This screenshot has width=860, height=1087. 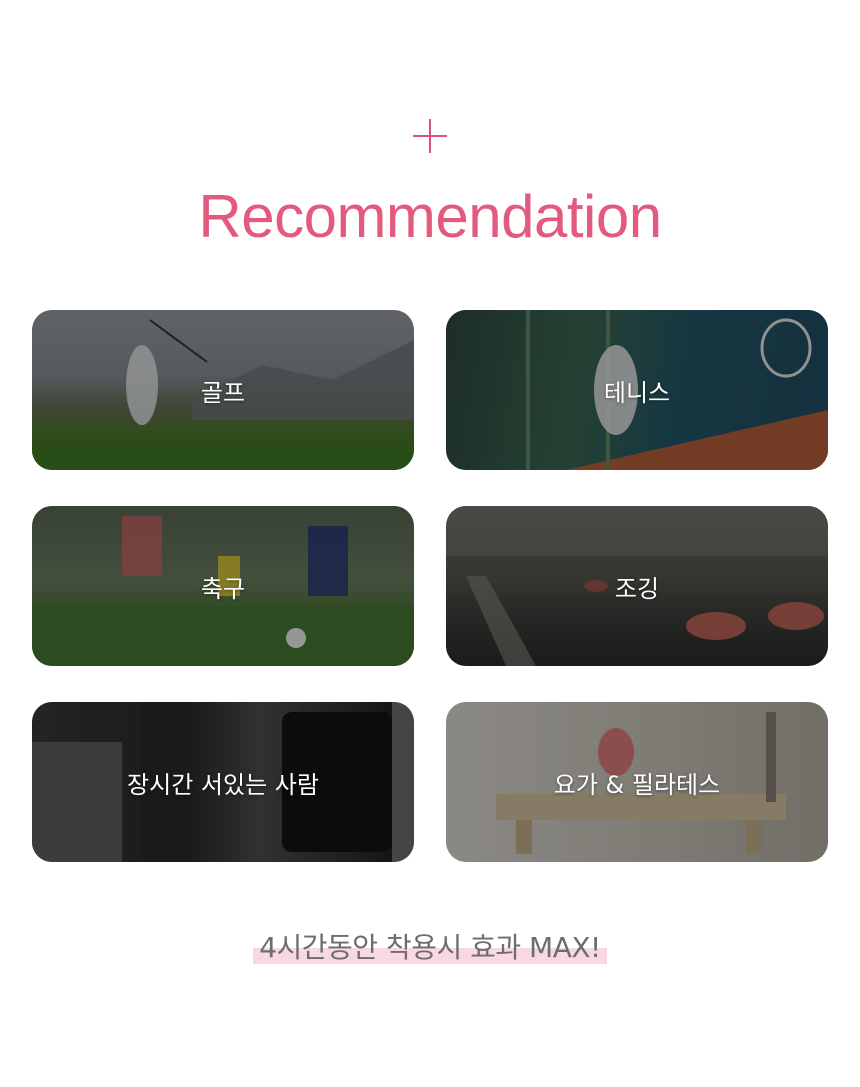 I want to click on footer-text: 4시간동안 착용시 효과 MAX!, so click(x=430, y=947).